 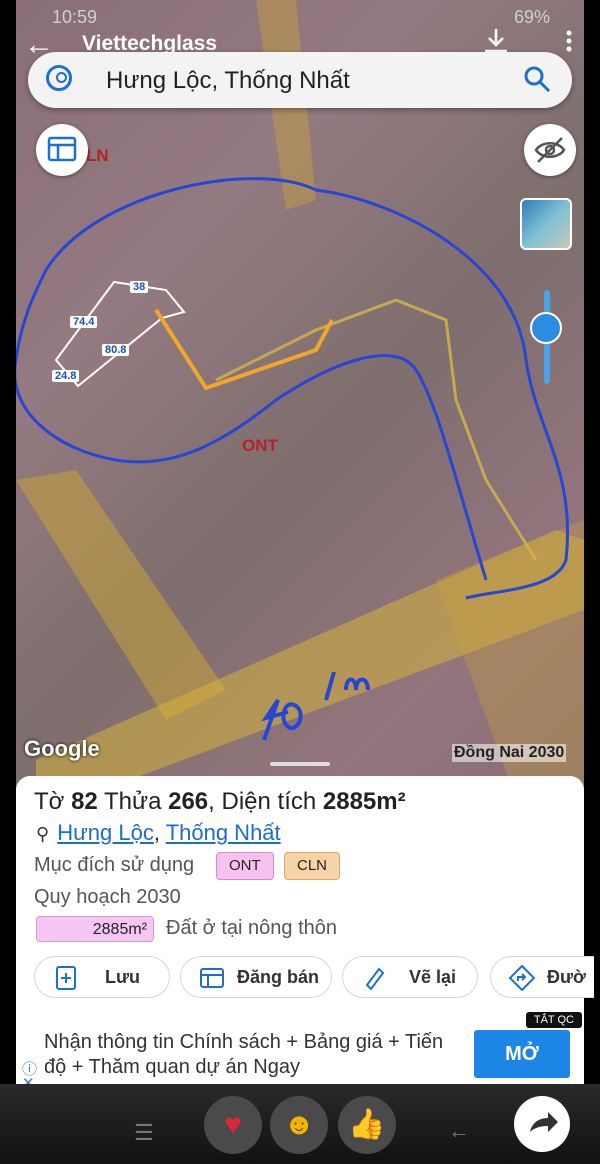 What do you see at coordinates (223, 832) in the screenshot?
I see `district-link: Thống Nhất` at bounding box center [223, 832].